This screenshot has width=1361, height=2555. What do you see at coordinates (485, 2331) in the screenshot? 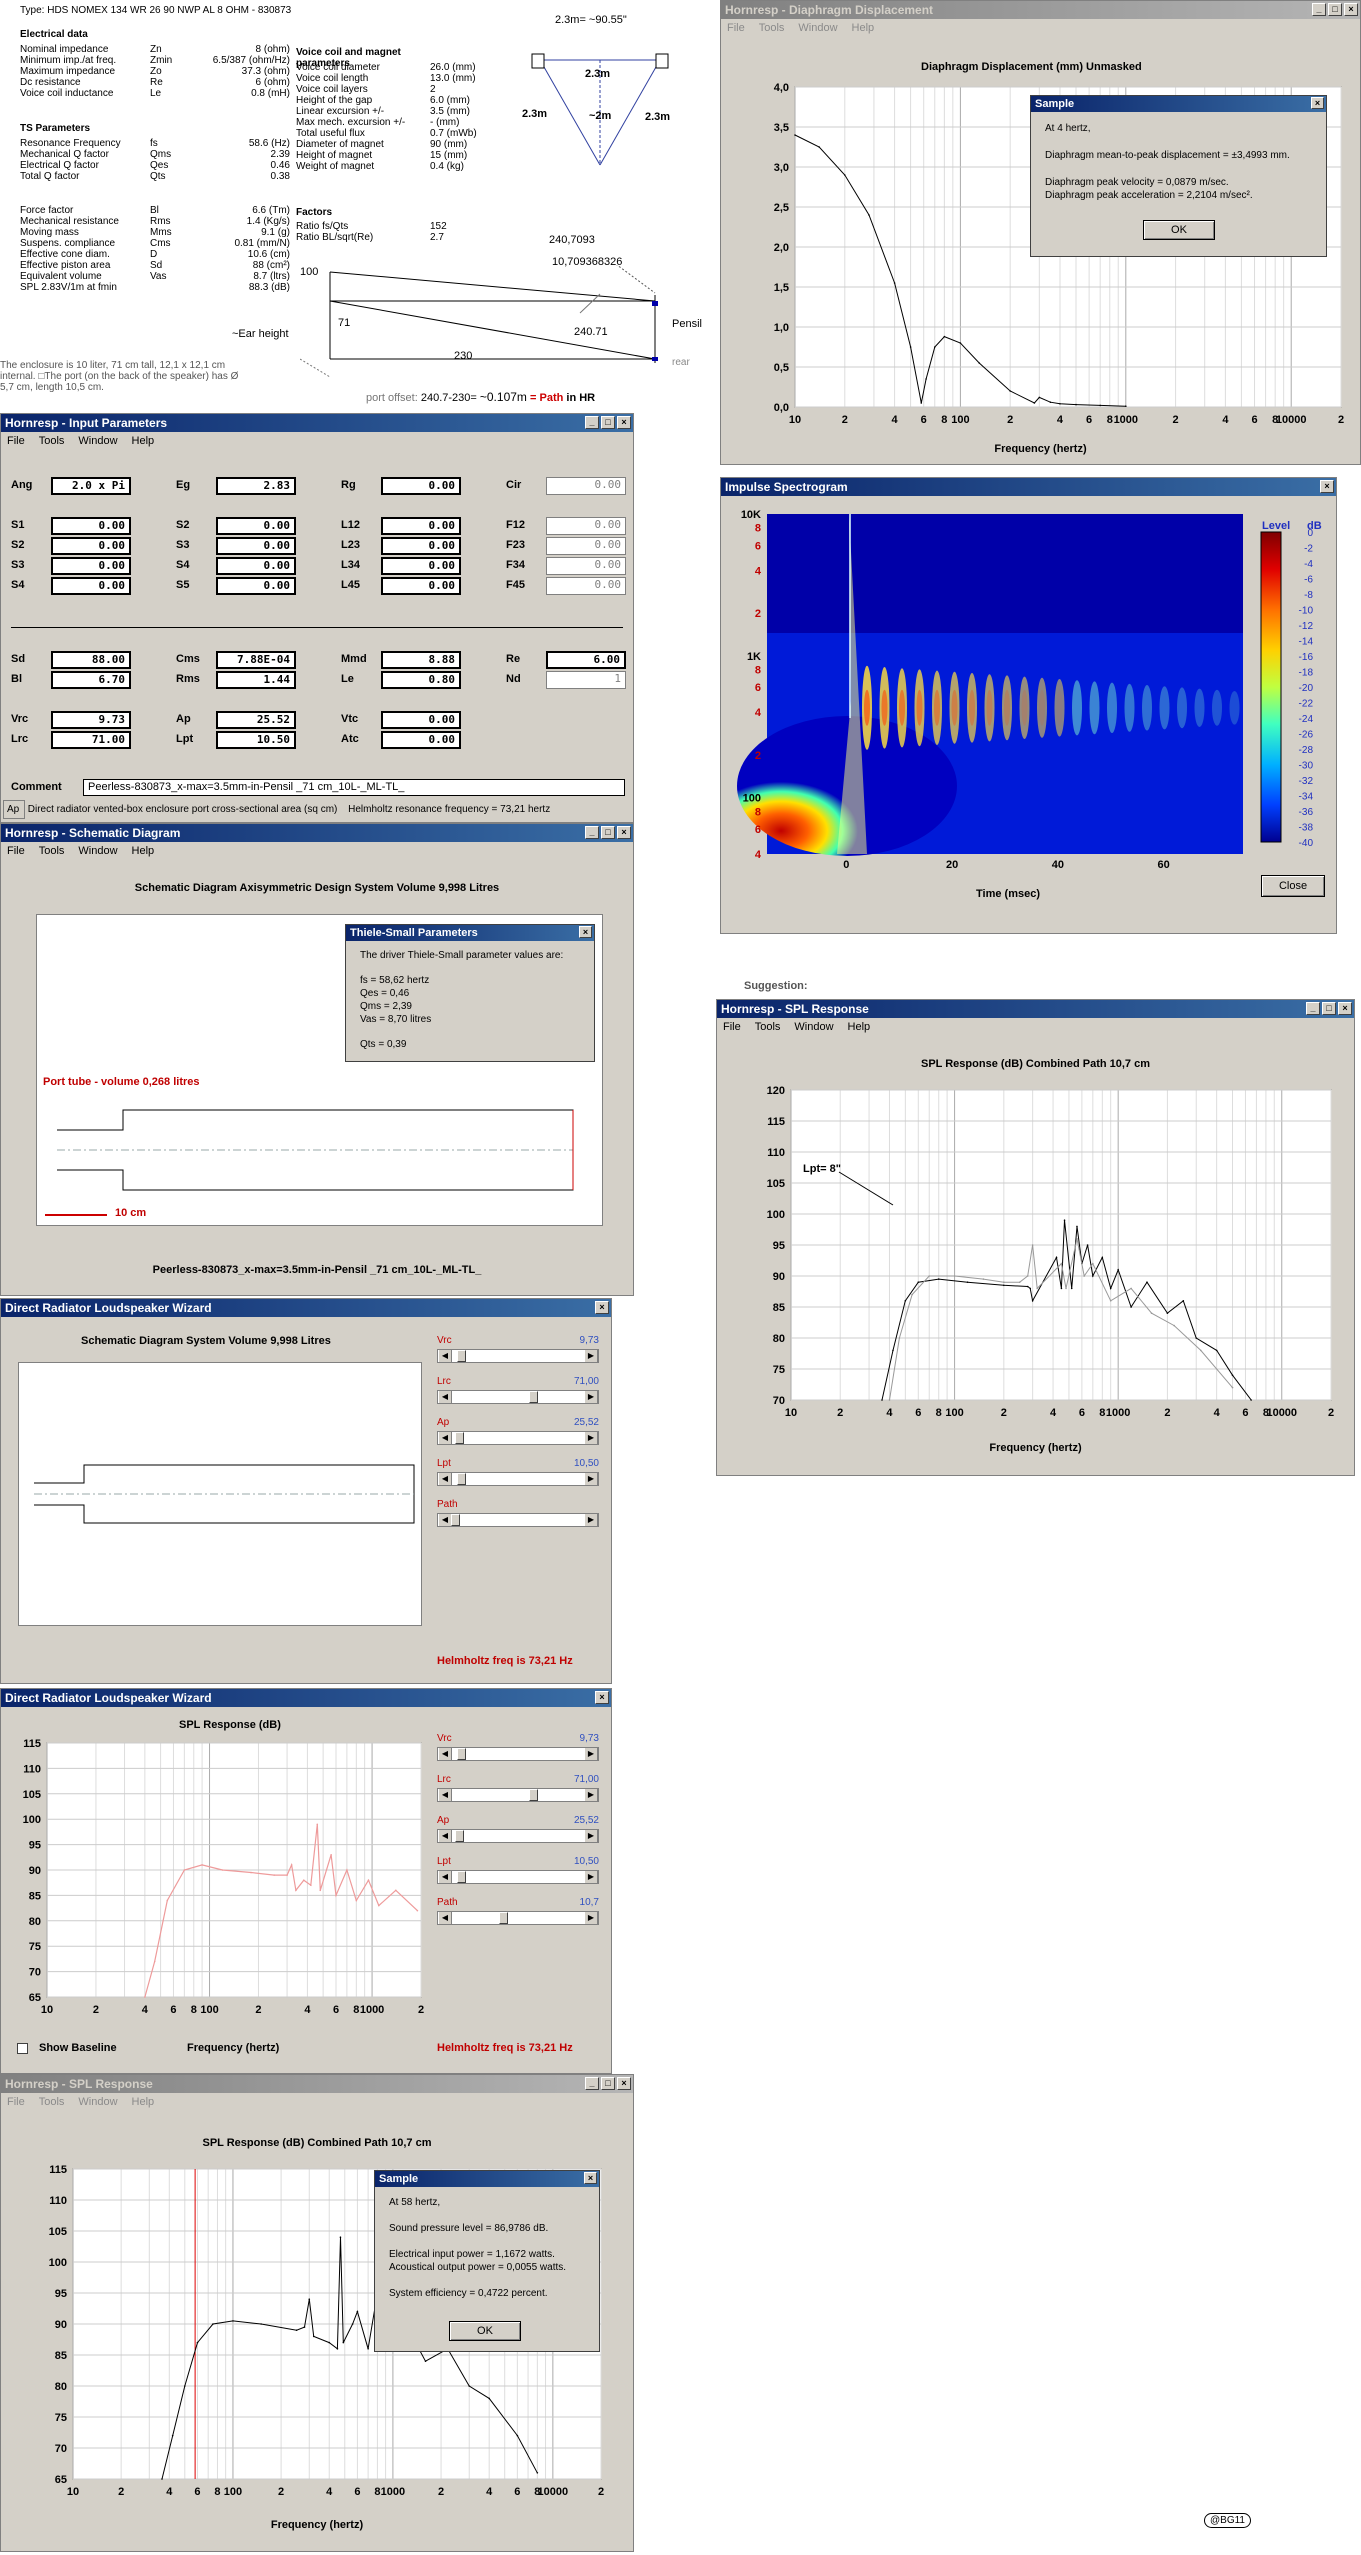
I see `ok-button: OK` at bounding box center [485, 2331].